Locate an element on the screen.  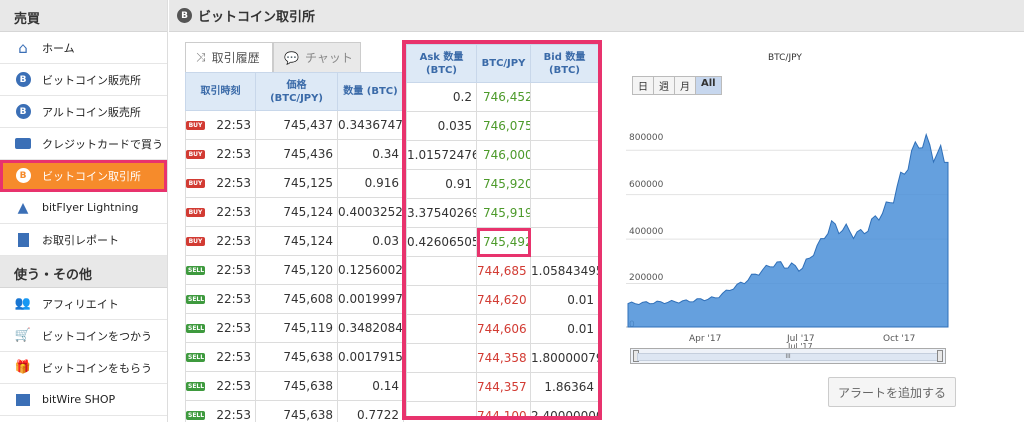
sidebar-item: 👥 アフィリエイト is located at coordinates (83, 304).